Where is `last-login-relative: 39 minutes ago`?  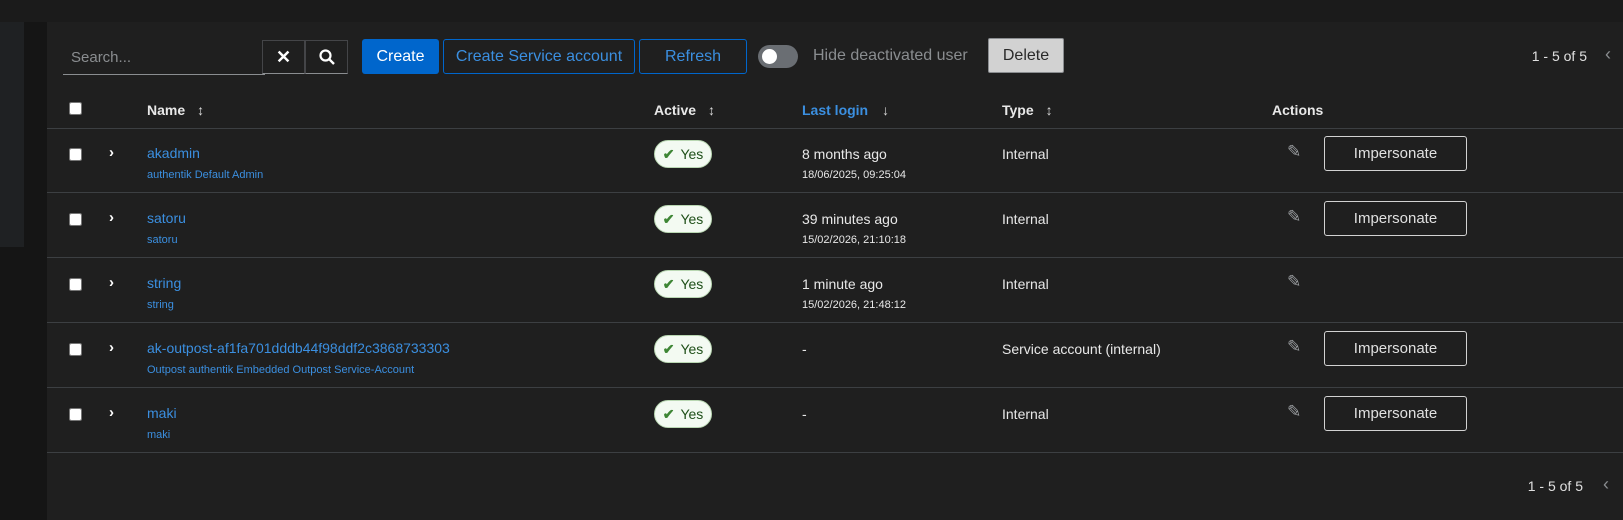 last-login-relative: 39 minutes ago is located at coordinates (850, 219).